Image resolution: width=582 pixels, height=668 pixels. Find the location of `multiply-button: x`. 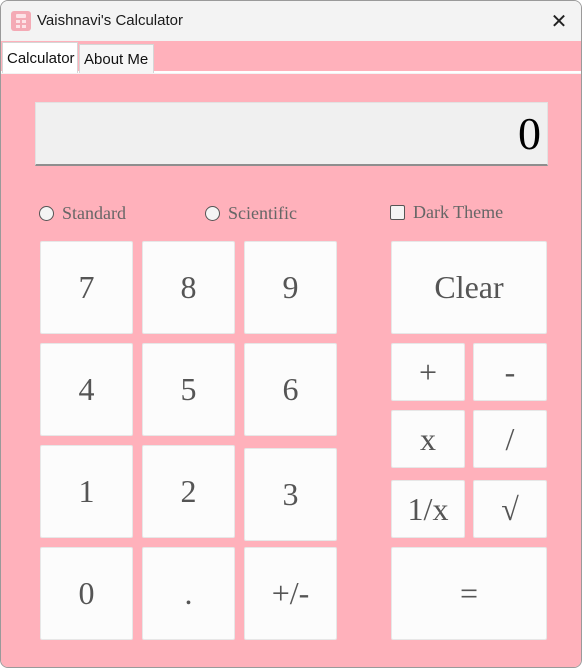

multiply-button: x is located at coordinates (428, 439).